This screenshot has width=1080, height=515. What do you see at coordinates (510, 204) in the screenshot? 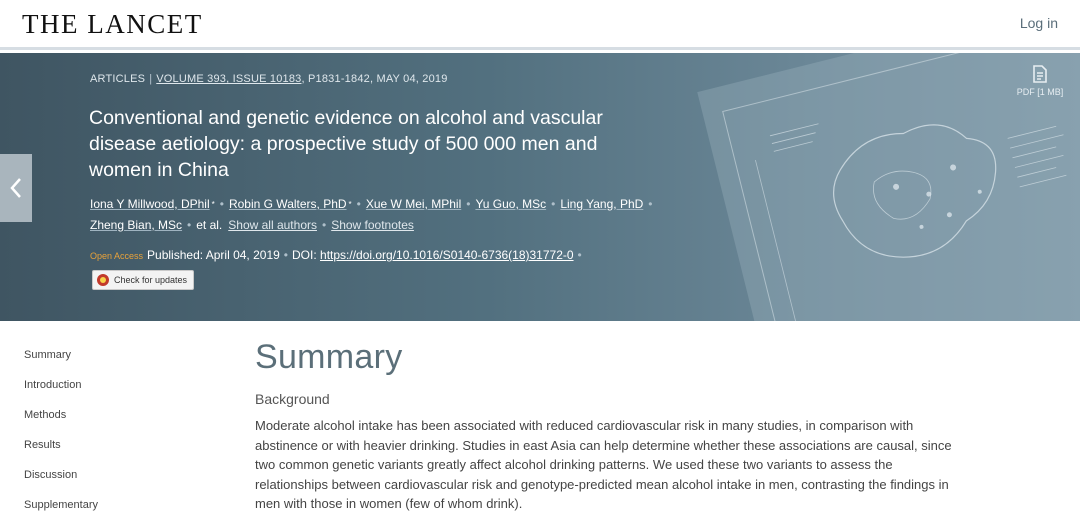
I see `author-link: Yu Guo, MSc` at bounding box center [510, 204].